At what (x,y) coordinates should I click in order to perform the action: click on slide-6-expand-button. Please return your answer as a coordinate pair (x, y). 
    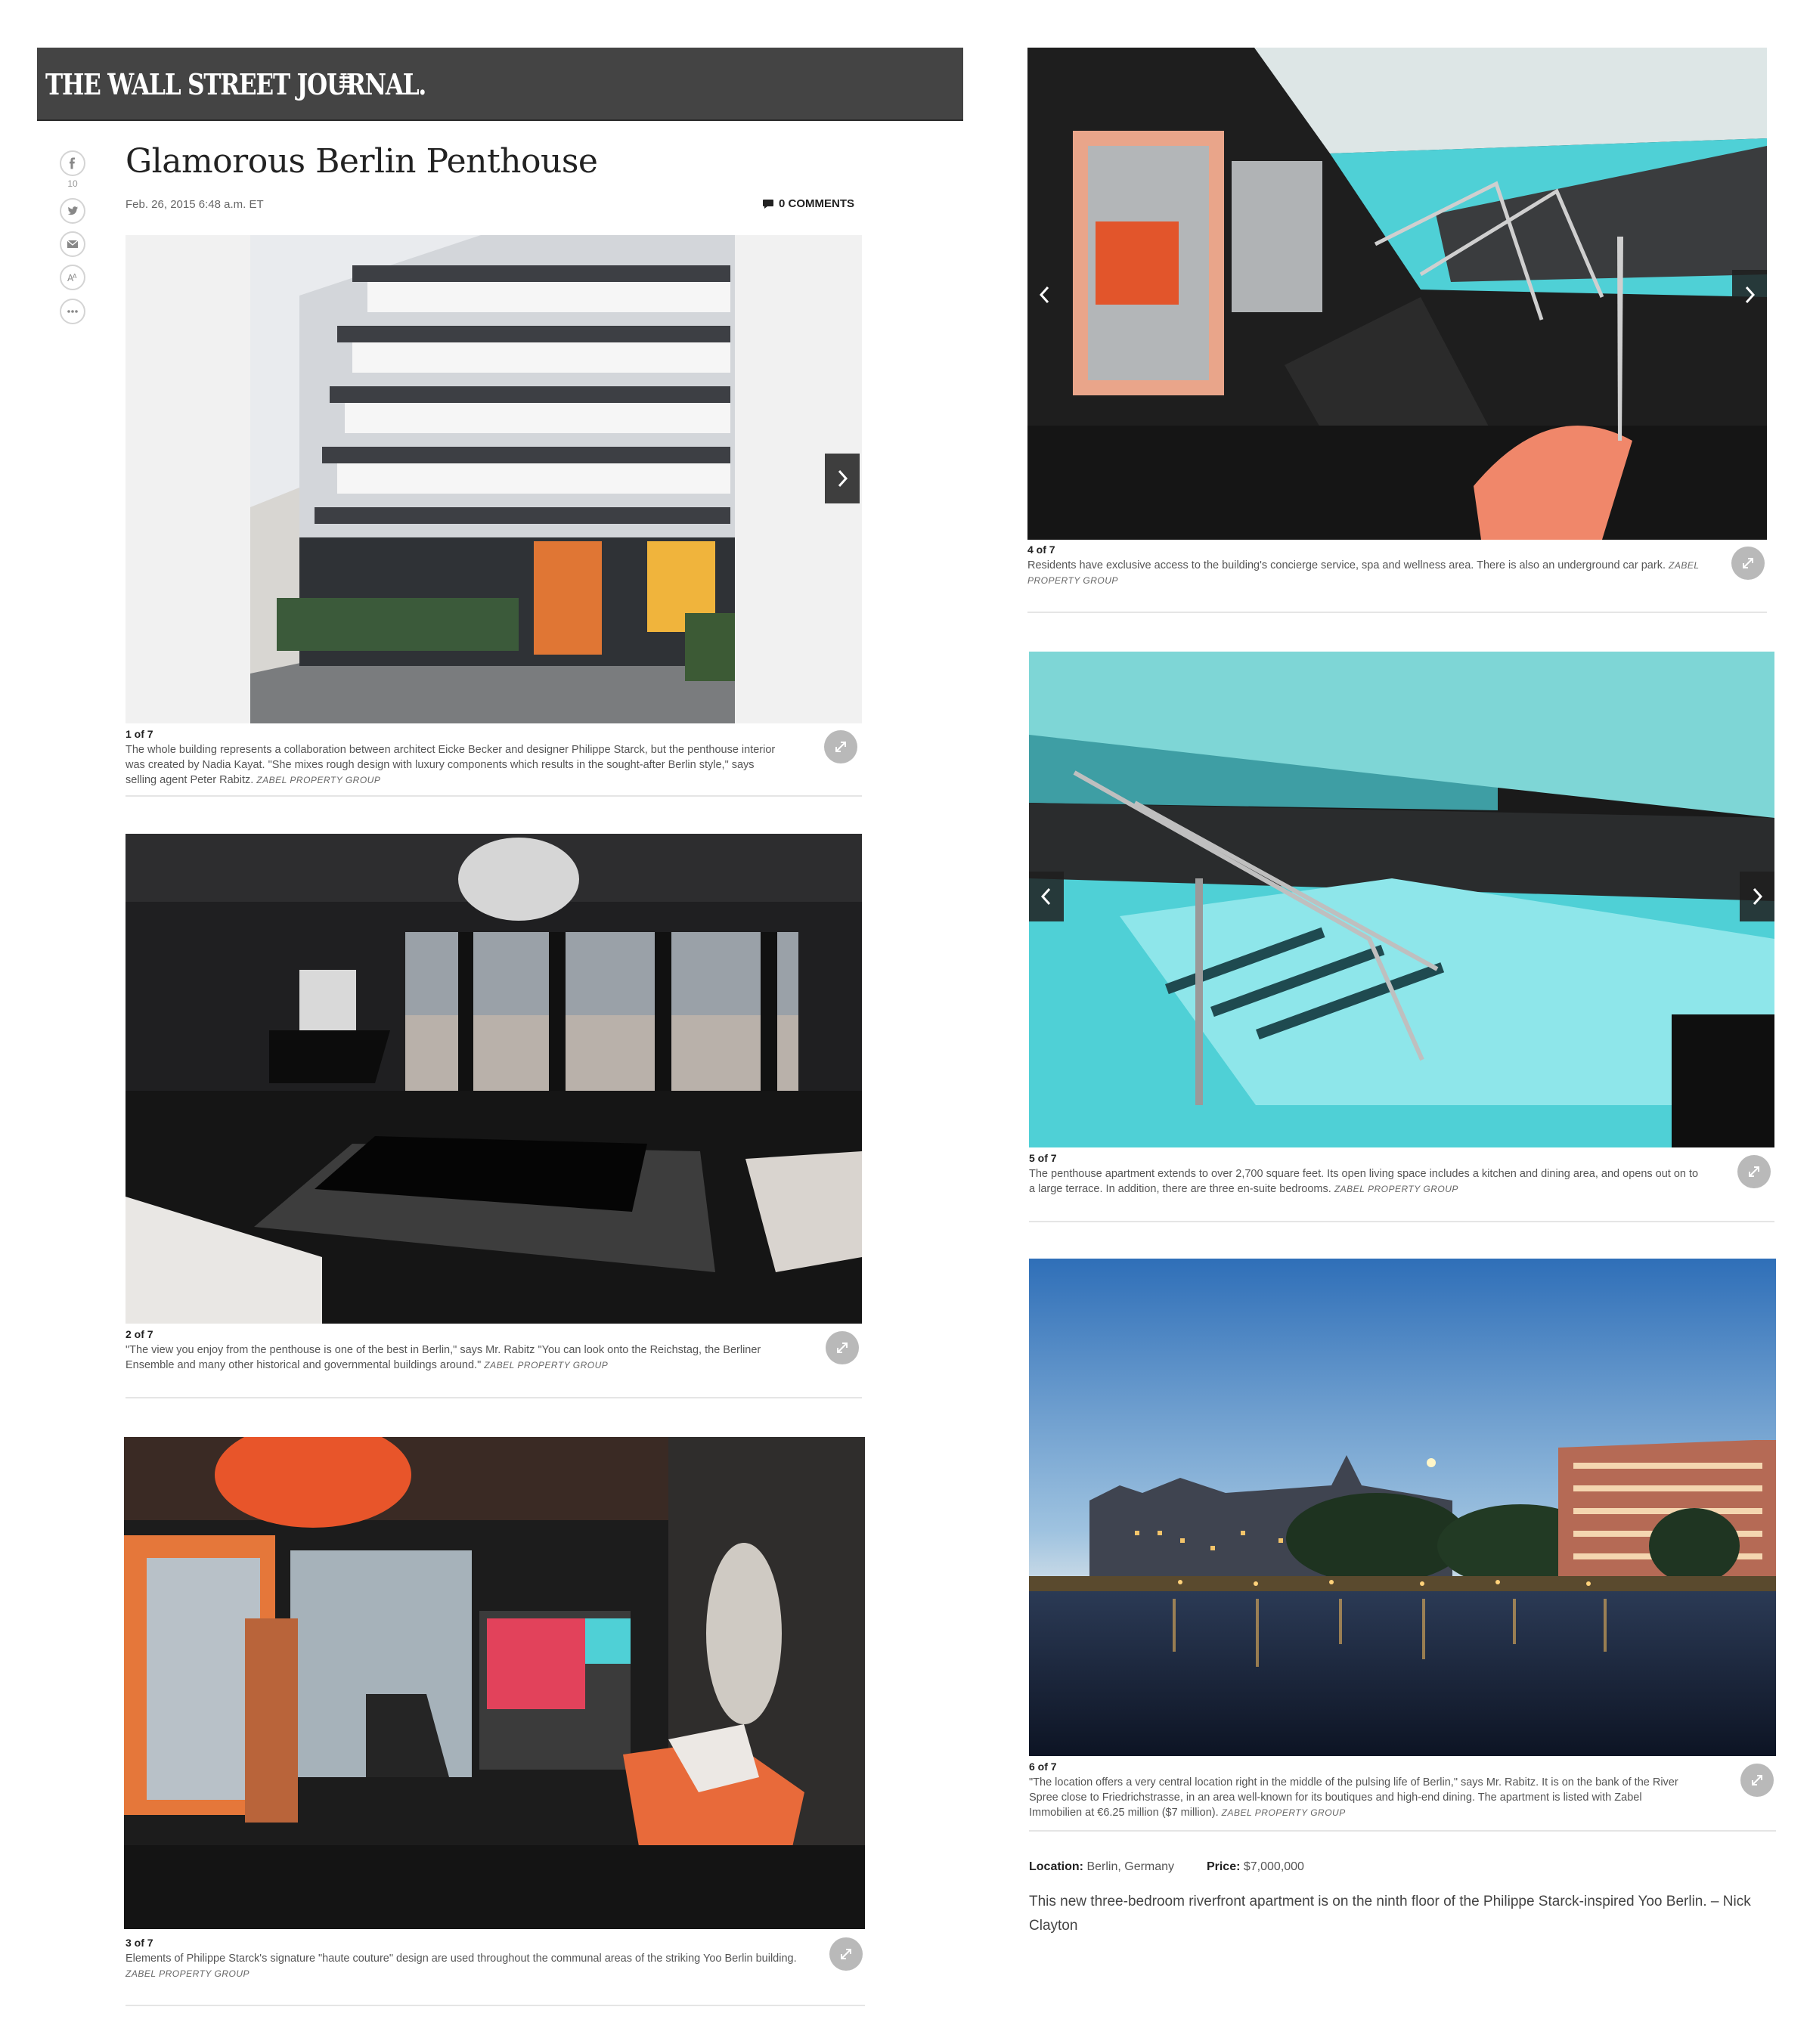
    Looking at the image, I should click on (1757, 1780).